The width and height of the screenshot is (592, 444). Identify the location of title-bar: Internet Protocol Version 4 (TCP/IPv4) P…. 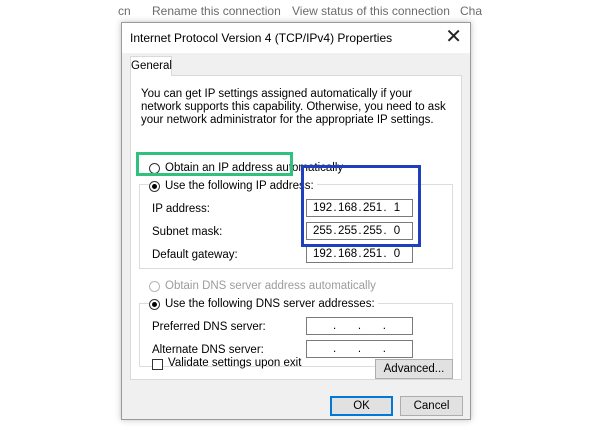
(296, 38).